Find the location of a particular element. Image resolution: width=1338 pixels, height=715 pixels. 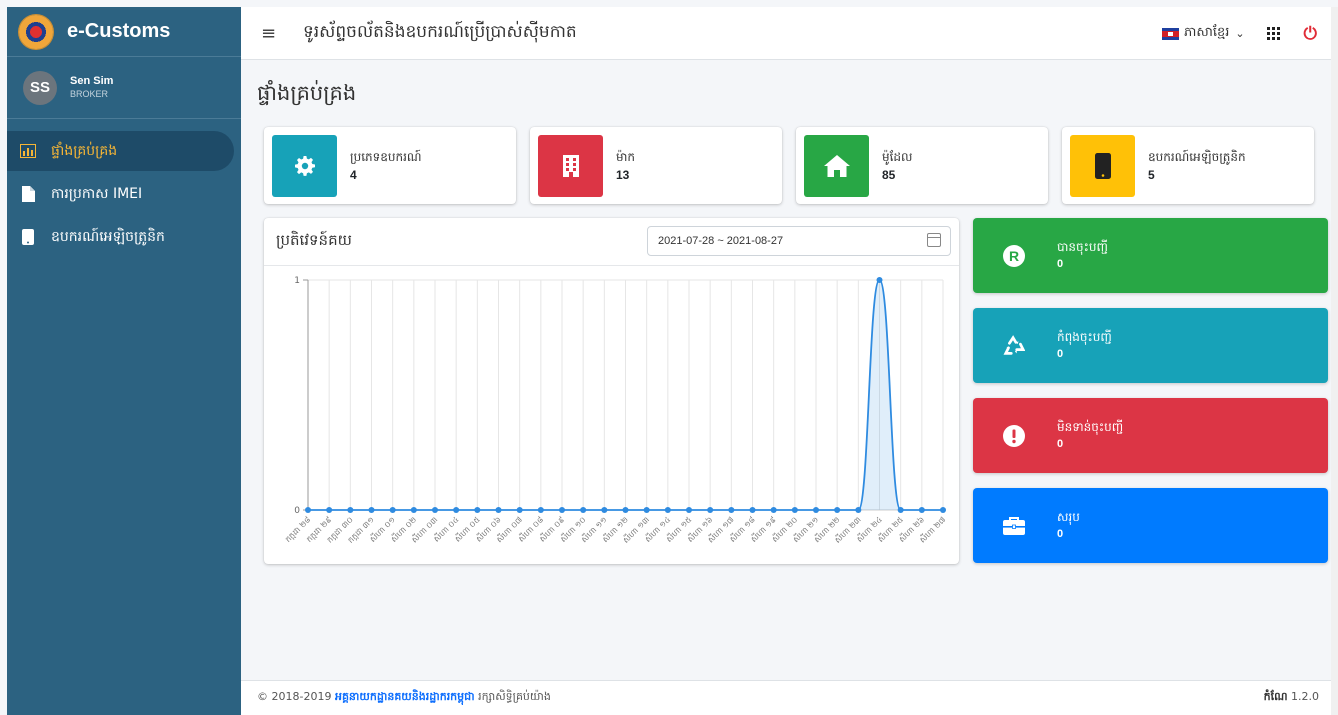

calendar-icon is located at coordinates (934, 240).